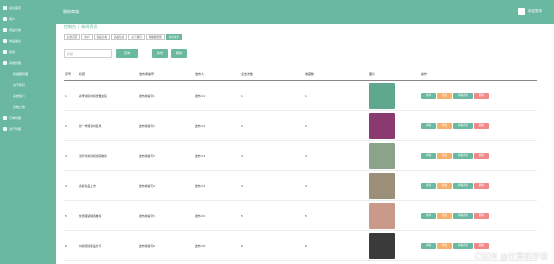 This screenshot has height=264, width=554. Describe the element at coordinates (5, 7) in the screenshot. I see `home-icon` at that location.